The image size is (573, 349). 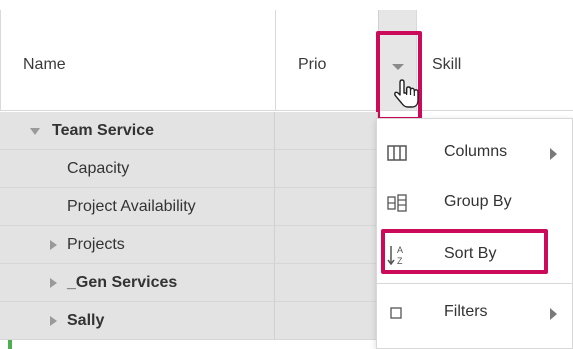 I want to click on name-cell: Project Availability, so click(x=137, y=207).